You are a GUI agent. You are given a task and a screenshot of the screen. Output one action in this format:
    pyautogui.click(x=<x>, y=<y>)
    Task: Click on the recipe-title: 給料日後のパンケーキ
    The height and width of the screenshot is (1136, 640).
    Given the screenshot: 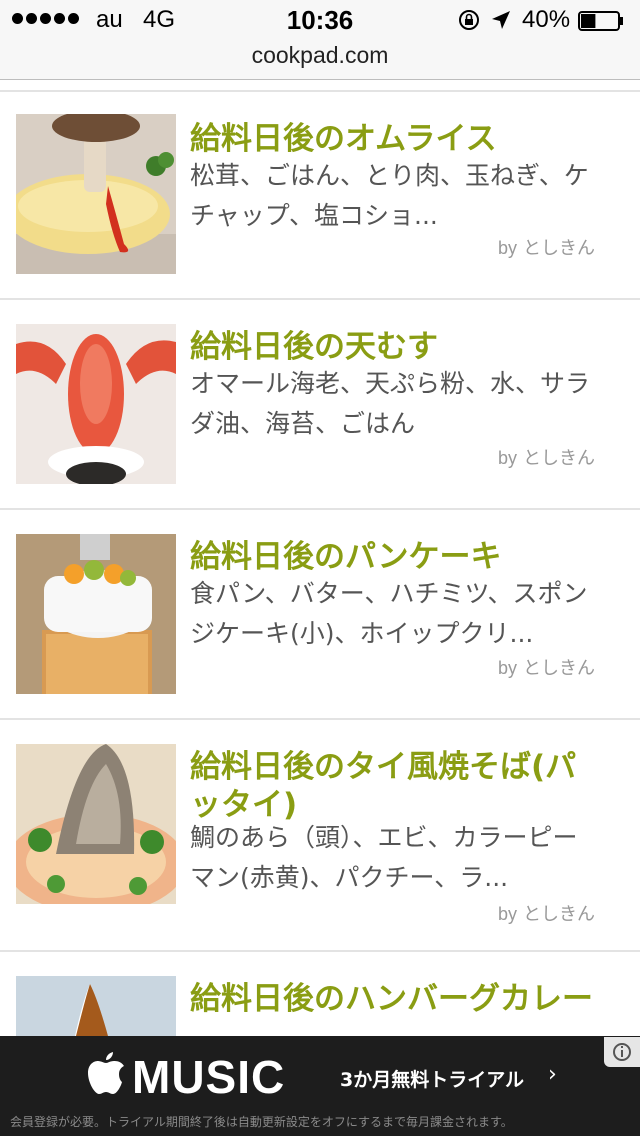 What is the action you would take?
    pyautogui.click(x=400, y=557)
    